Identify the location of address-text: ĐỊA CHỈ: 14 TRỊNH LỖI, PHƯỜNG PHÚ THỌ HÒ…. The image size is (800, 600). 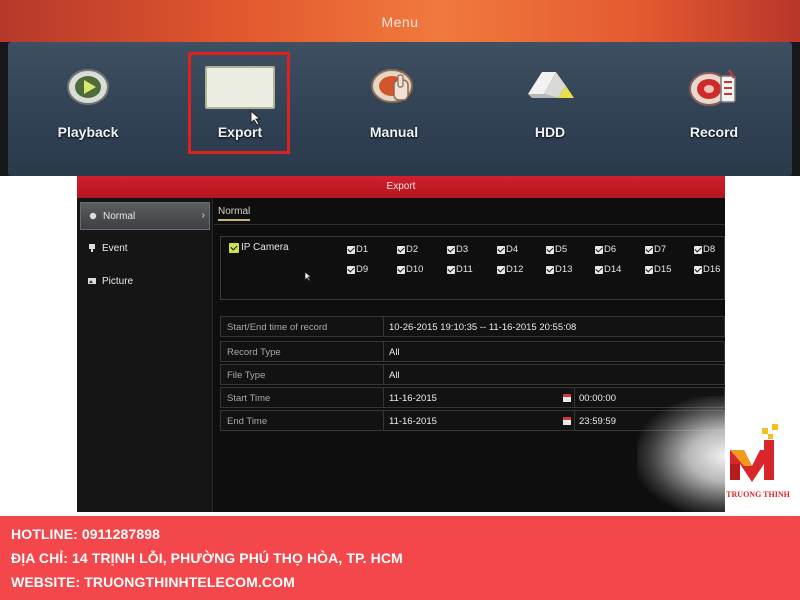
(207, 558).